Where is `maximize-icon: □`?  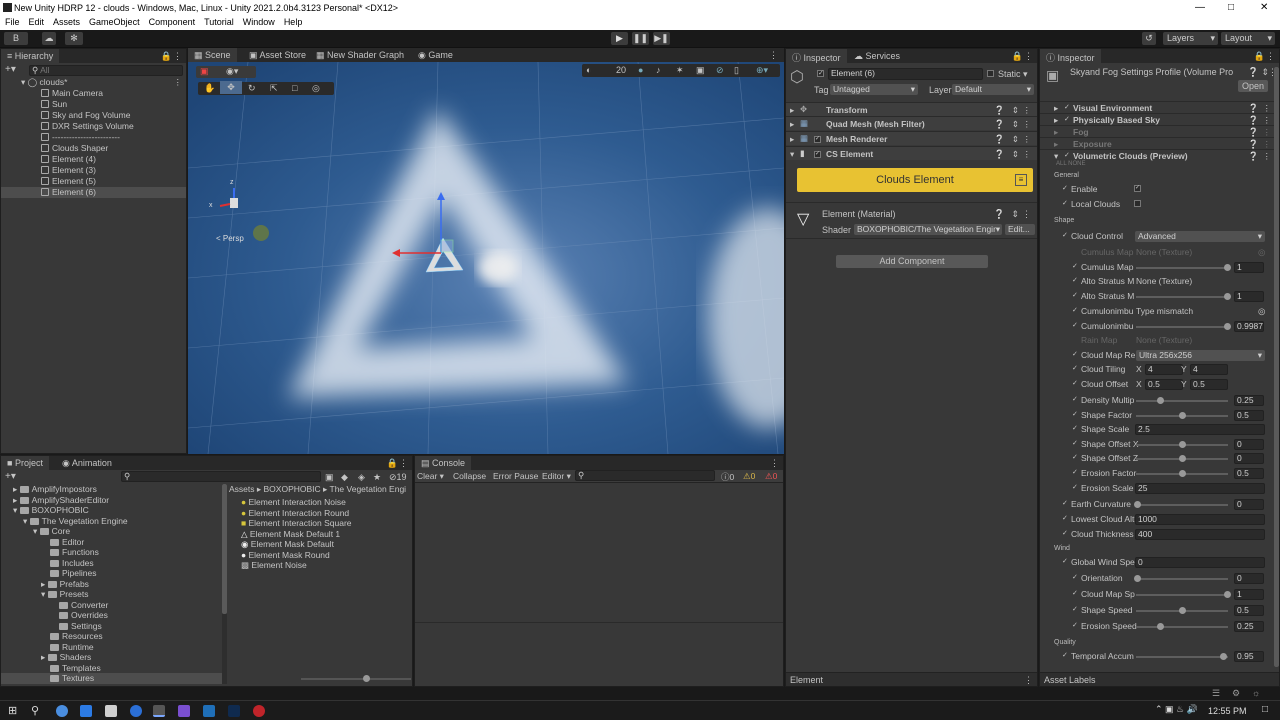 maximize-icon: □ is located at coordinates (1231, 7).